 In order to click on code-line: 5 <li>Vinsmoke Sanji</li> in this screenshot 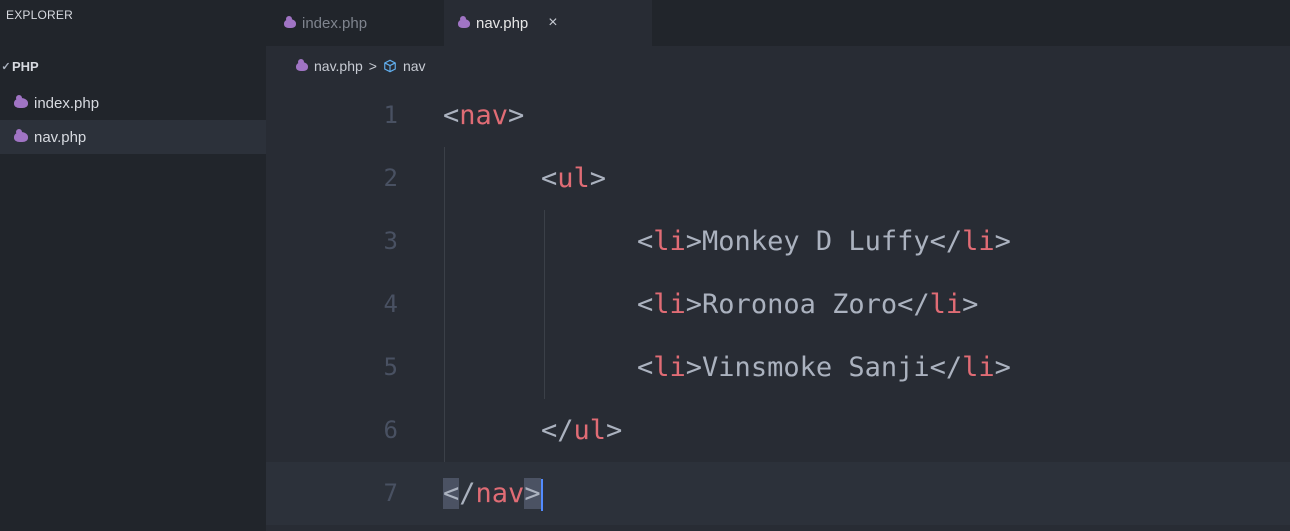, I will do `click(778, 367)`.